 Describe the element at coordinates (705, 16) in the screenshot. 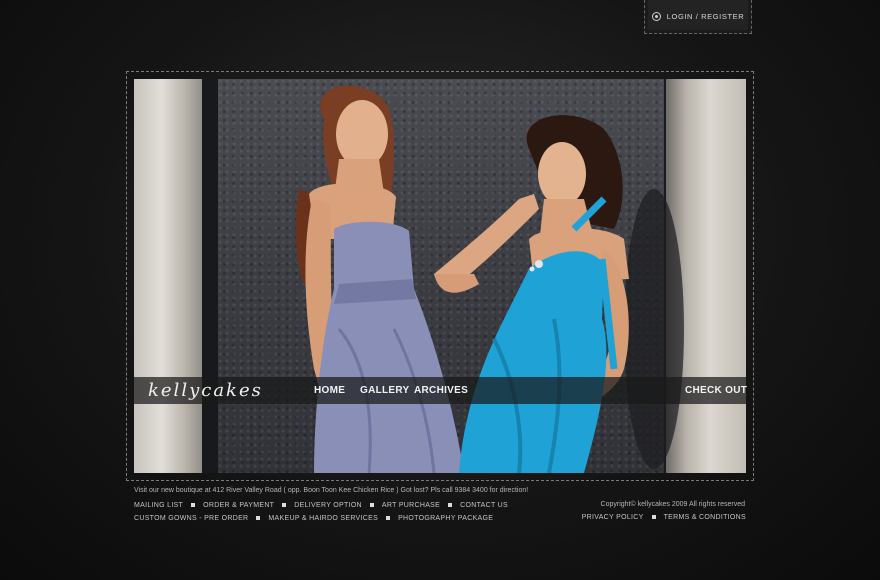

I see `login-register-label: LOGIN / REGISTER` at that location.